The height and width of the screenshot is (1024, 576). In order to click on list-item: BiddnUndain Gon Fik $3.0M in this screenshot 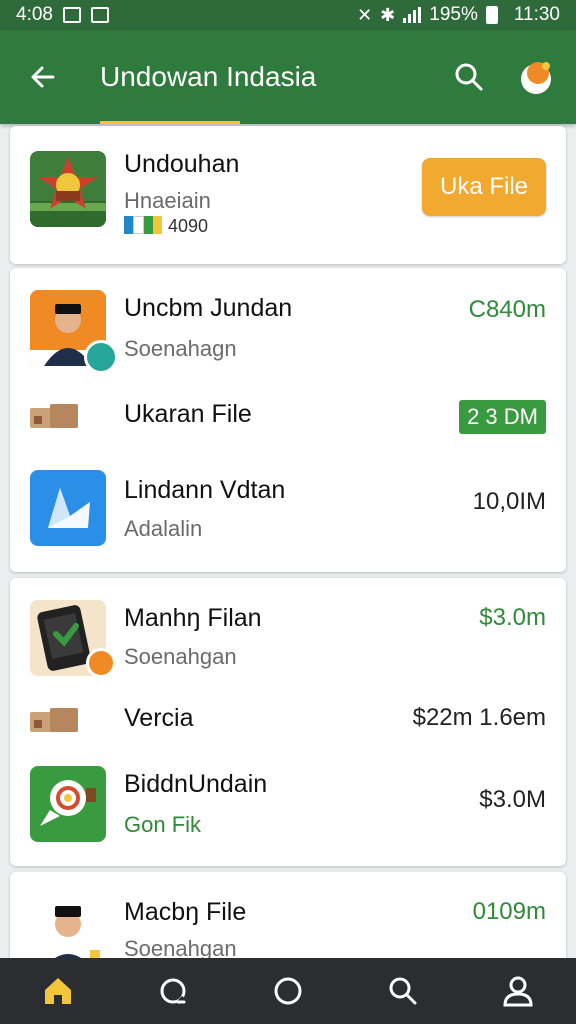, I will do `click(288, 809)`.